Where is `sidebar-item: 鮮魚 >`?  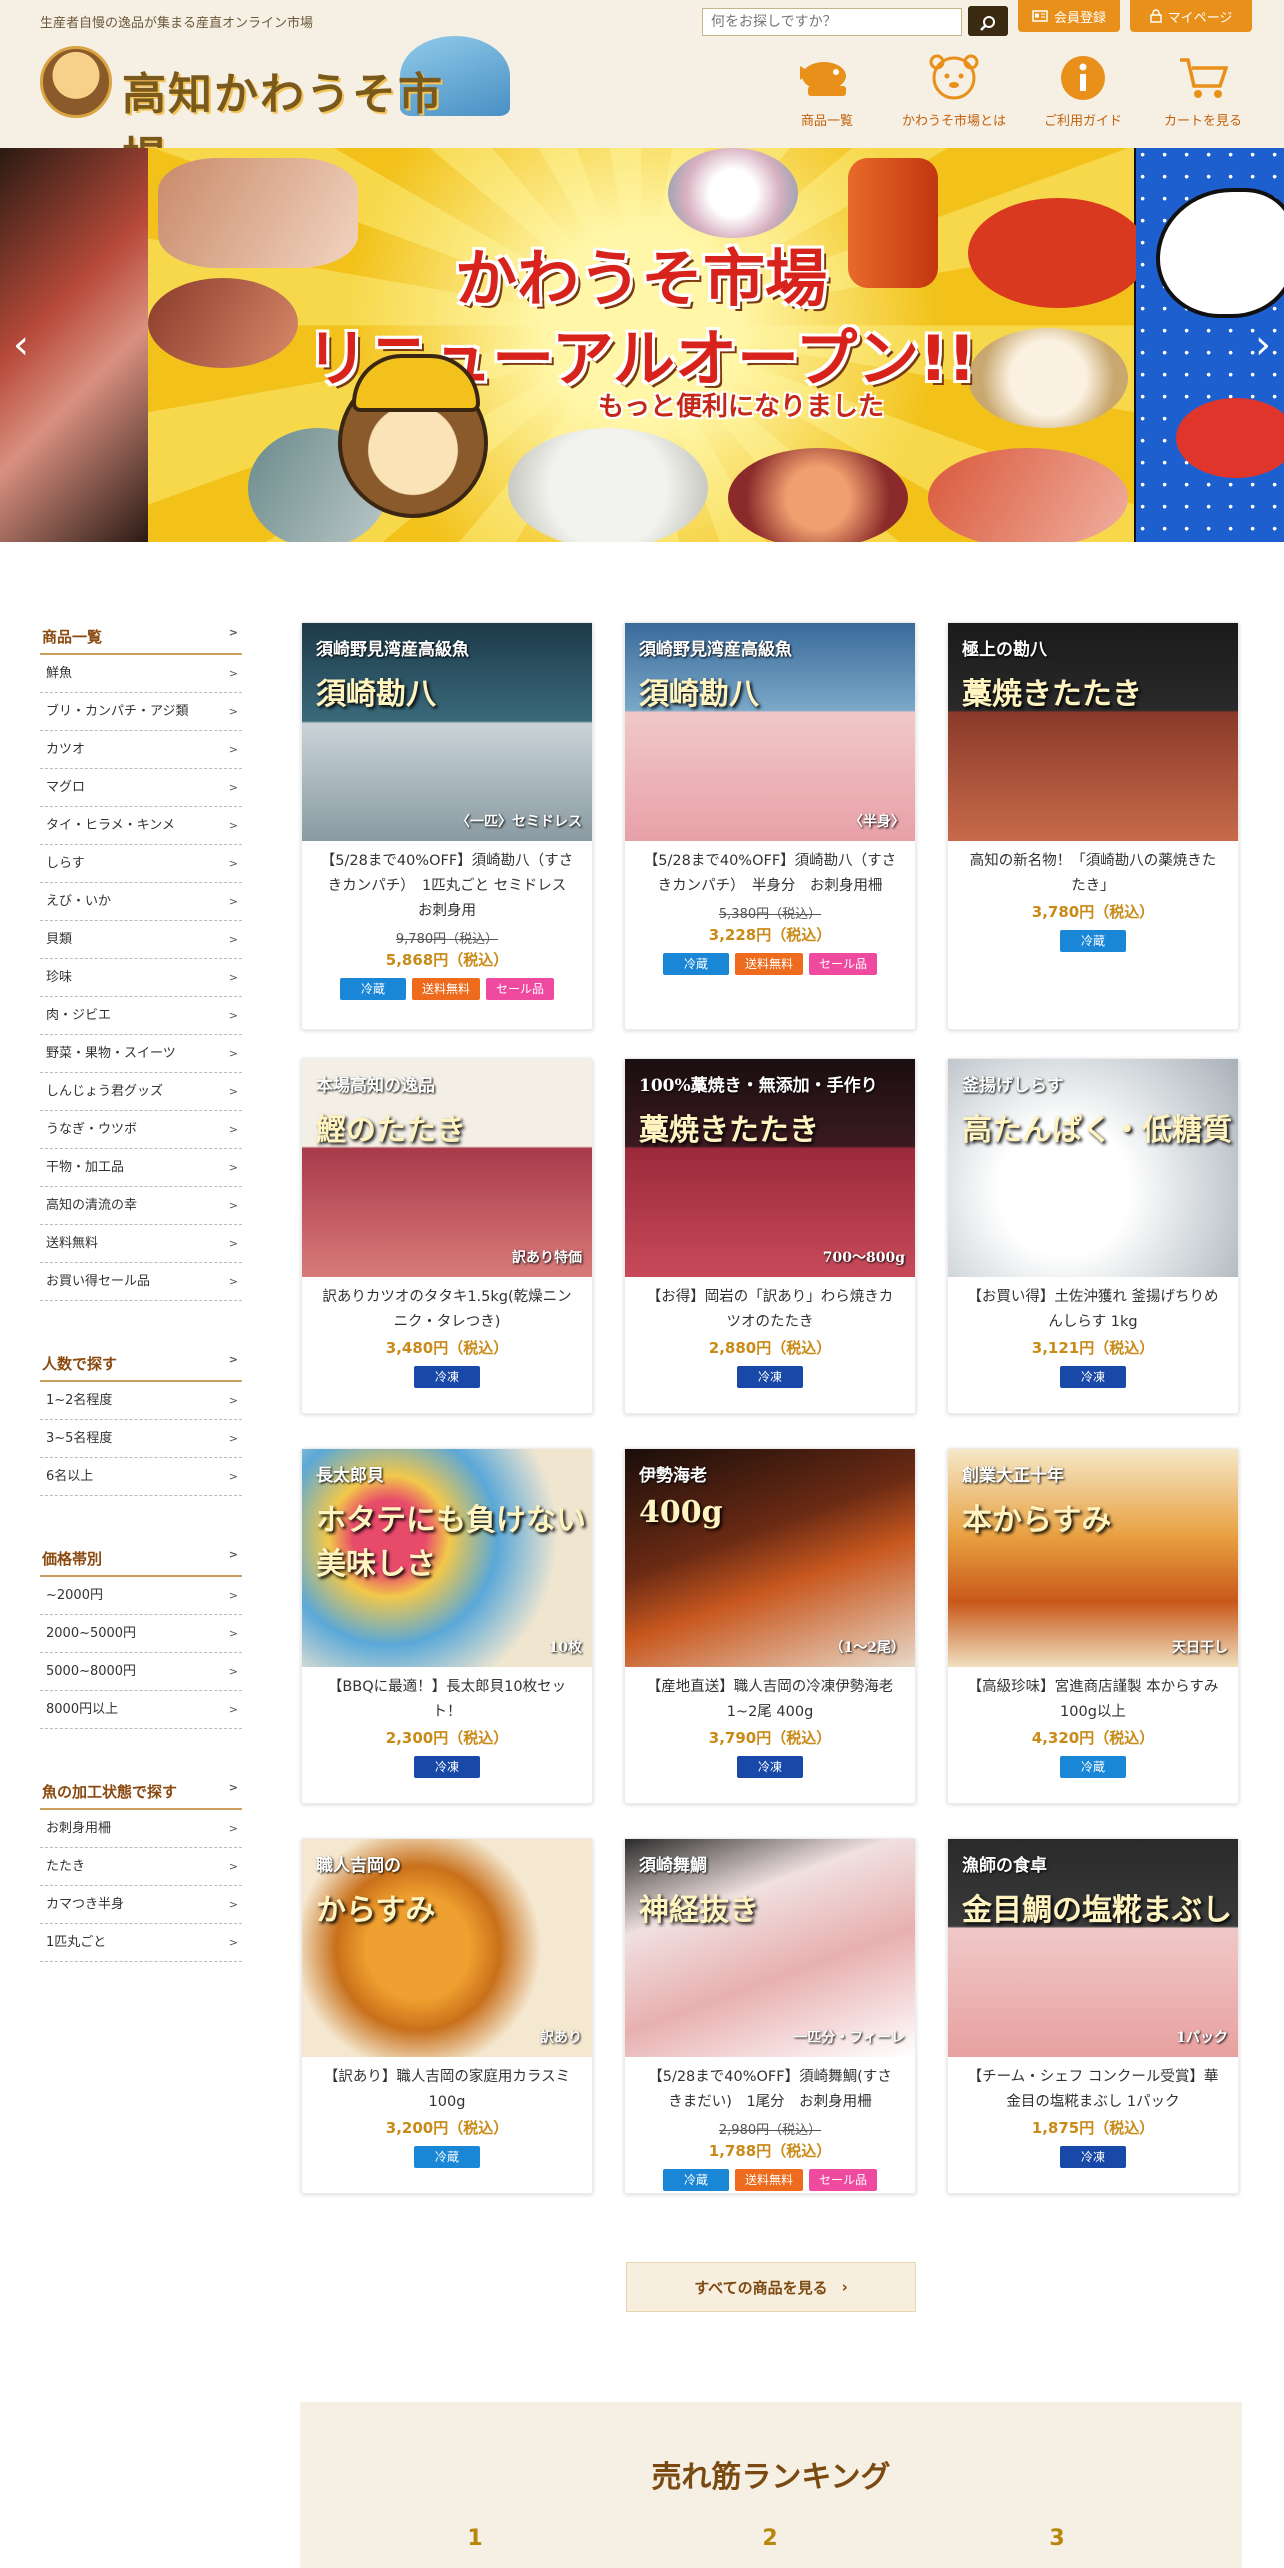
sidebar-item: 鮮魚 > is located at coordinates (141, 674).